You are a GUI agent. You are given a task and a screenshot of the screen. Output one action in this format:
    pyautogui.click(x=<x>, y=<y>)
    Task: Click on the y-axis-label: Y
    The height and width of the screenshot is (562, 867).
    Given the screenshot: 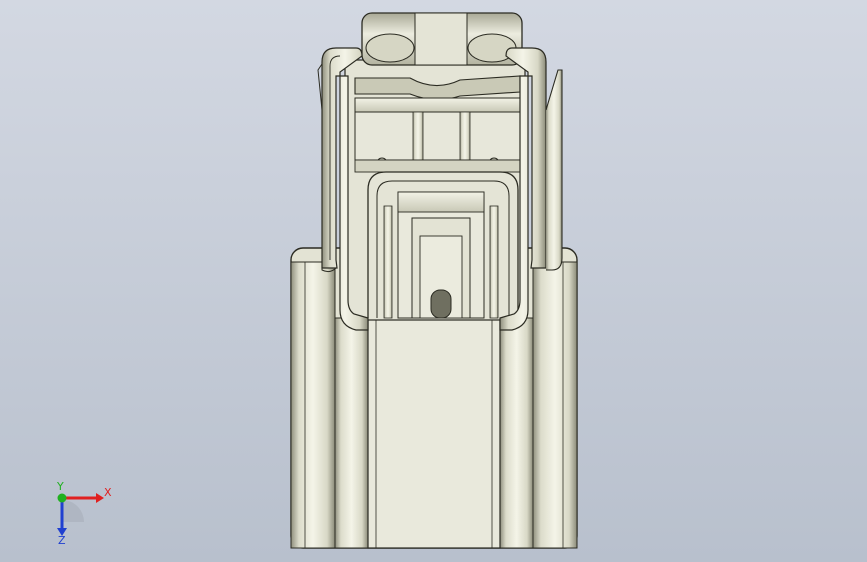 What is the action you would take?
    pyautogui.click(x=60, y=486)
    